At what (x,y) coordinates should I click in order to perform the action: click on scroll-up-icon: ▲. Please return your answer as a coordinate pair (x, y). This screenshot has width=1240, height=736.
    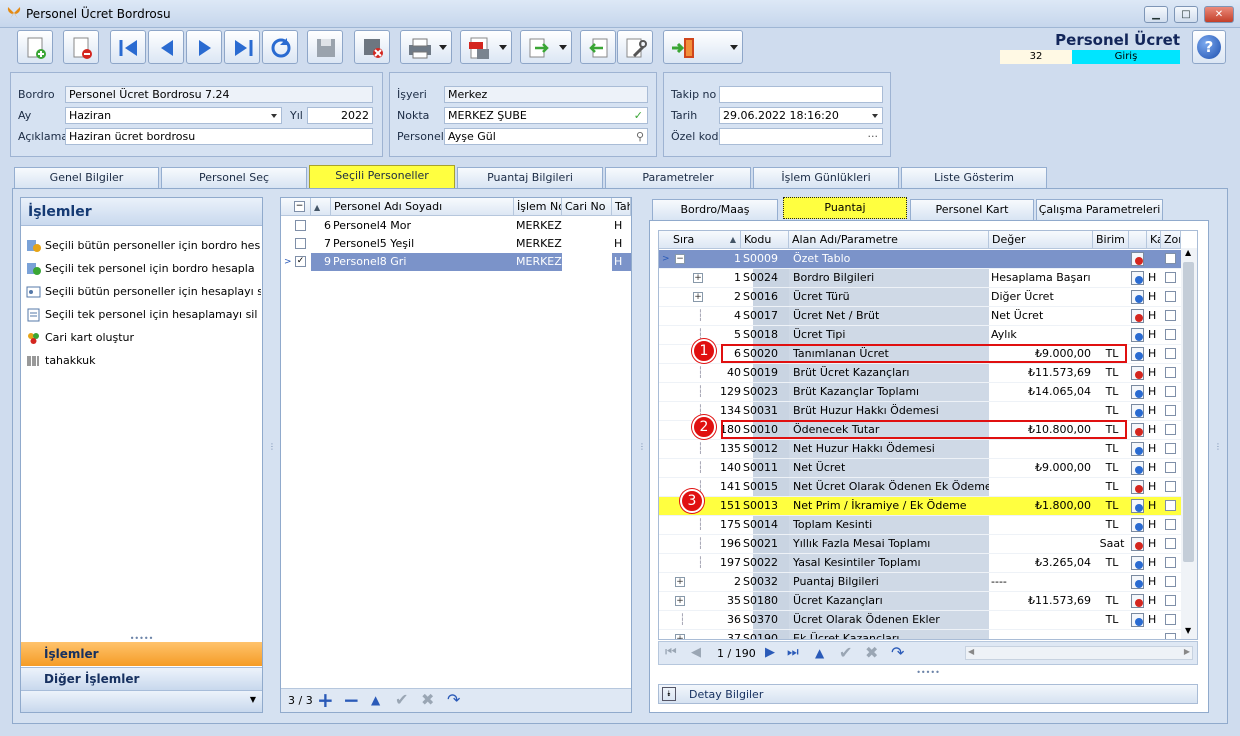
    Looking at the image, I should click on (1188, 252).